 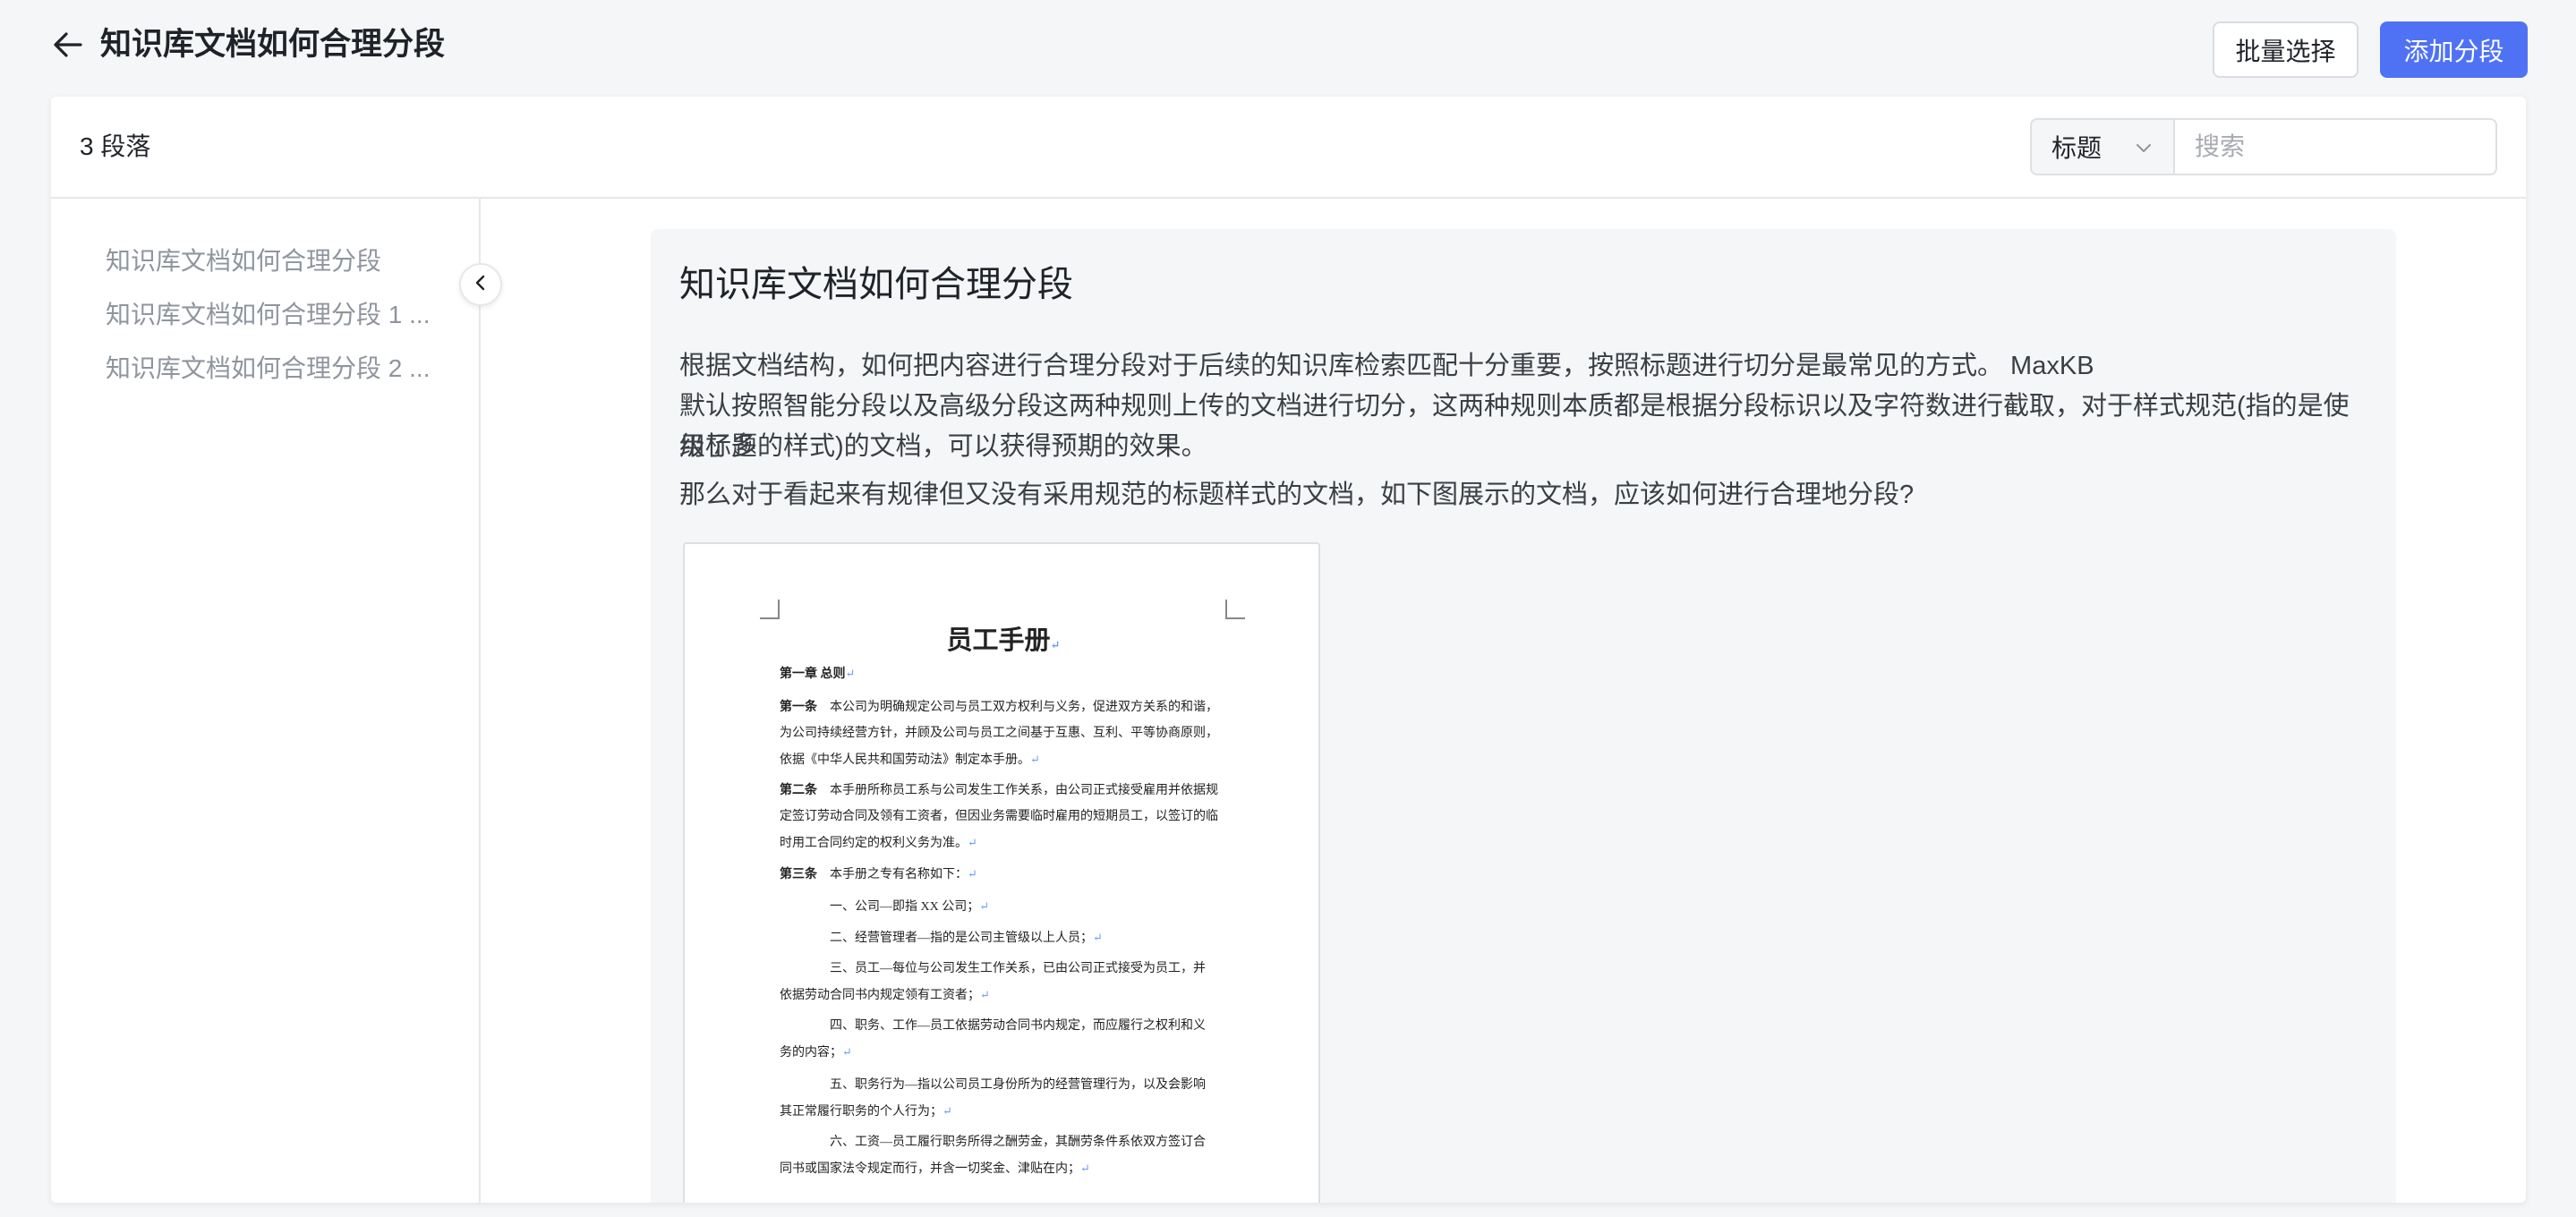 I want to click on segment-title: 知识库文档如何合理分段, so click(x=876, y=284).